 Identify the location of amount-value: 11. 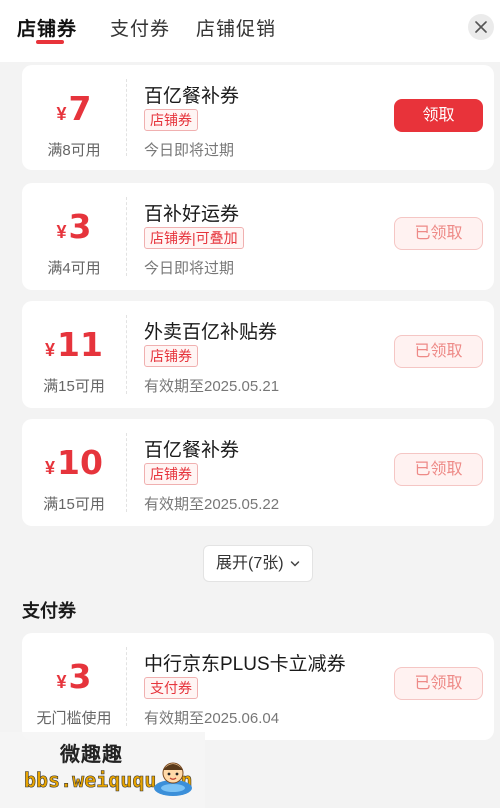
(80, 344).